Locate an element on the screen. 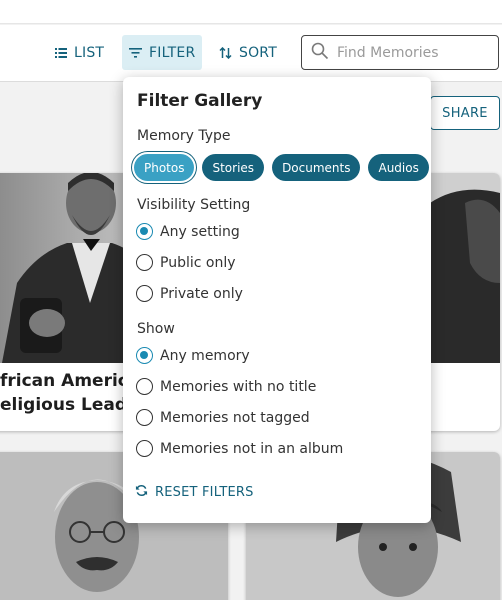  memory-type-label: Memory Type is located at coordinates (184, 136).